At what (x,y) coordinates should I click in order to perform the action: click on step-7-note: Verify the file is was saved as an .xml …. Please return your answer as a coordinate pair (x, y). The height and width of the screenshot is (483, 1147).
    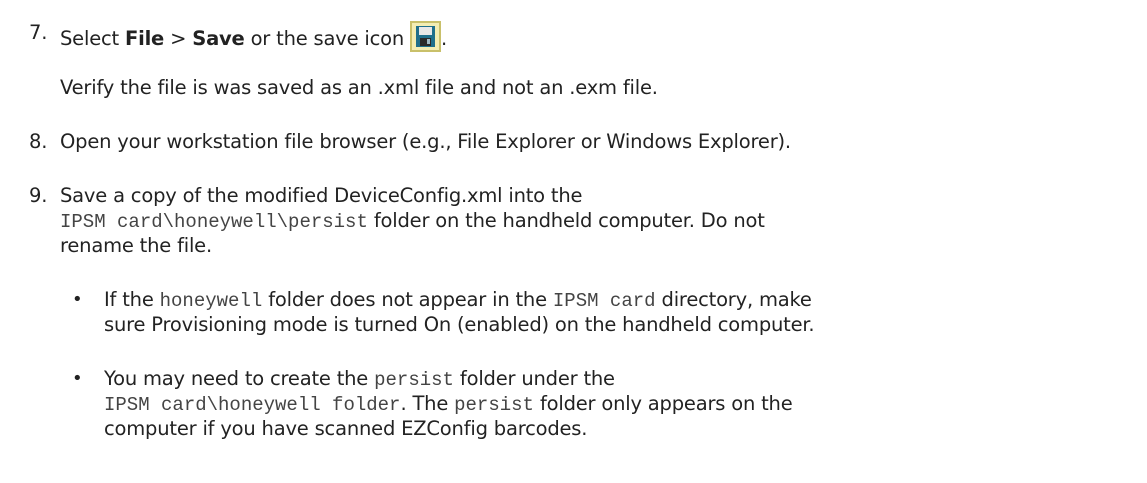
    Looking at the image, I should click on (359, 87).